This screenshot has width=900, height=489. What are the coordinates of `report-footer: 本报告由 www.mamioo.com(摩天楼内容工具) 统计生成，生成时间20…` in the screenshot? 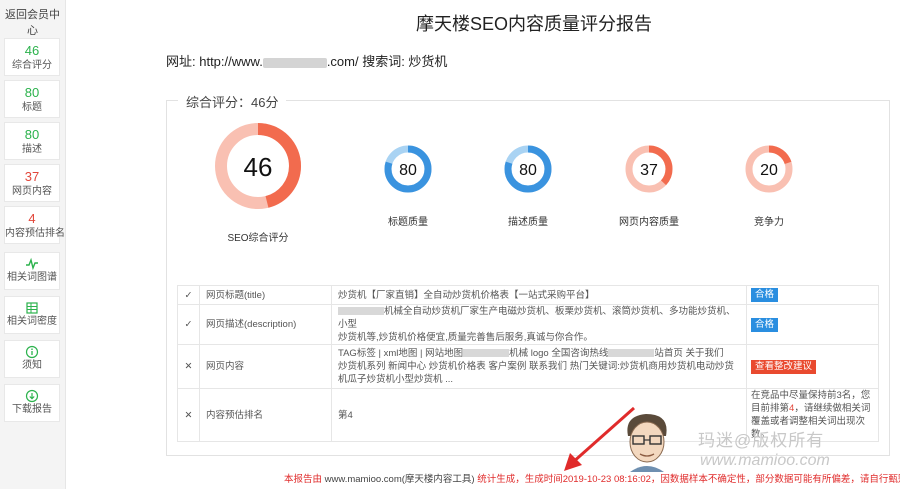 It's located at (592, 478).